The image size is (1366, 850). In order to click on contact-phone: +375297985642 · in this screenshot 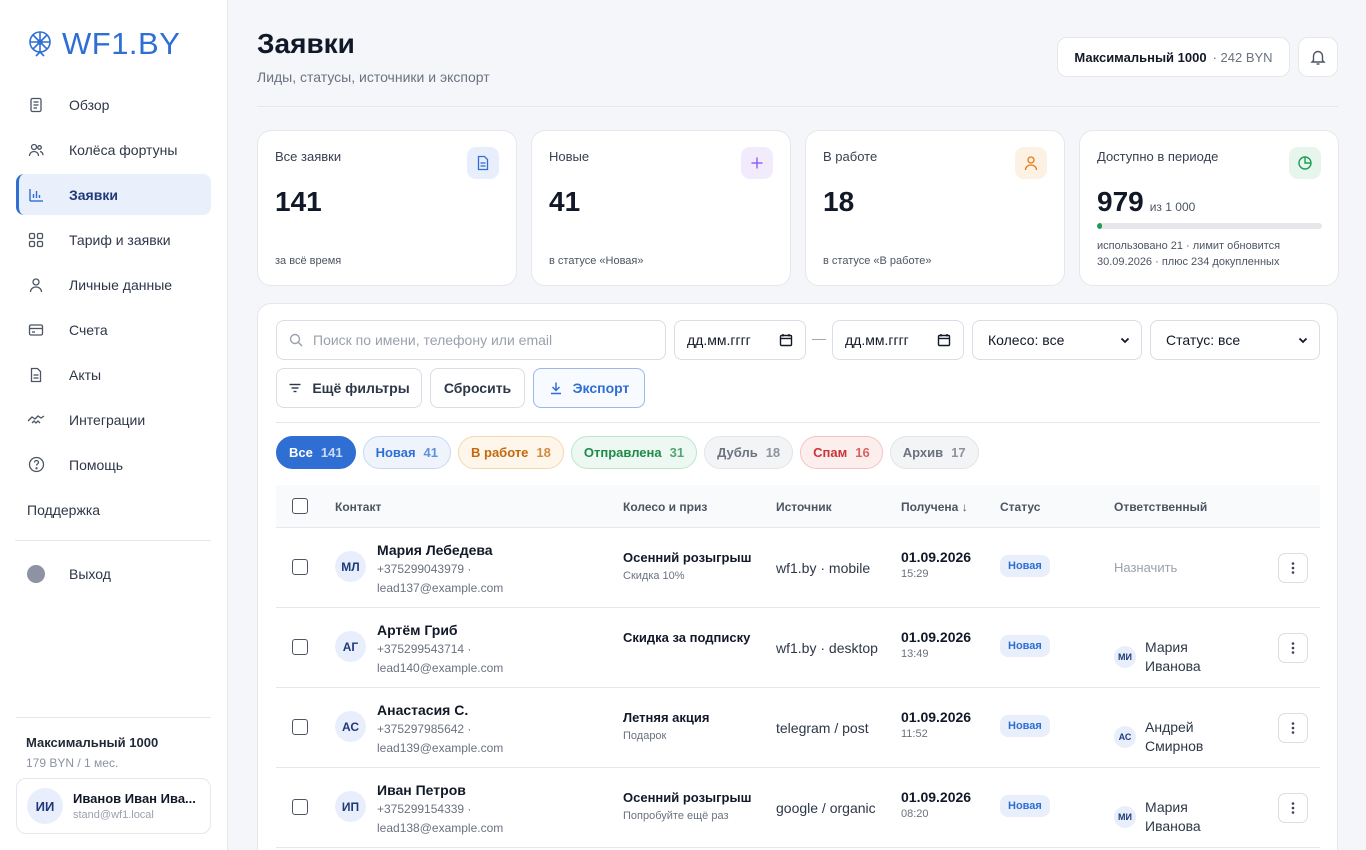, I will do `click(424, 729)`.